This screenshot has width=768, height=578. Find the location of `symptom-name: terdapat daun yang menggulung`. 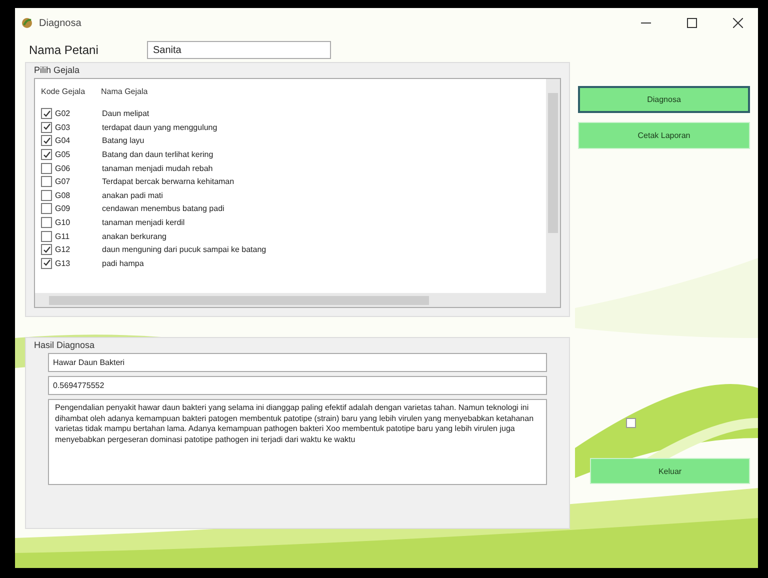

symptom-name: terdapat daun yang menggulung is located at coordinates (160, 127).